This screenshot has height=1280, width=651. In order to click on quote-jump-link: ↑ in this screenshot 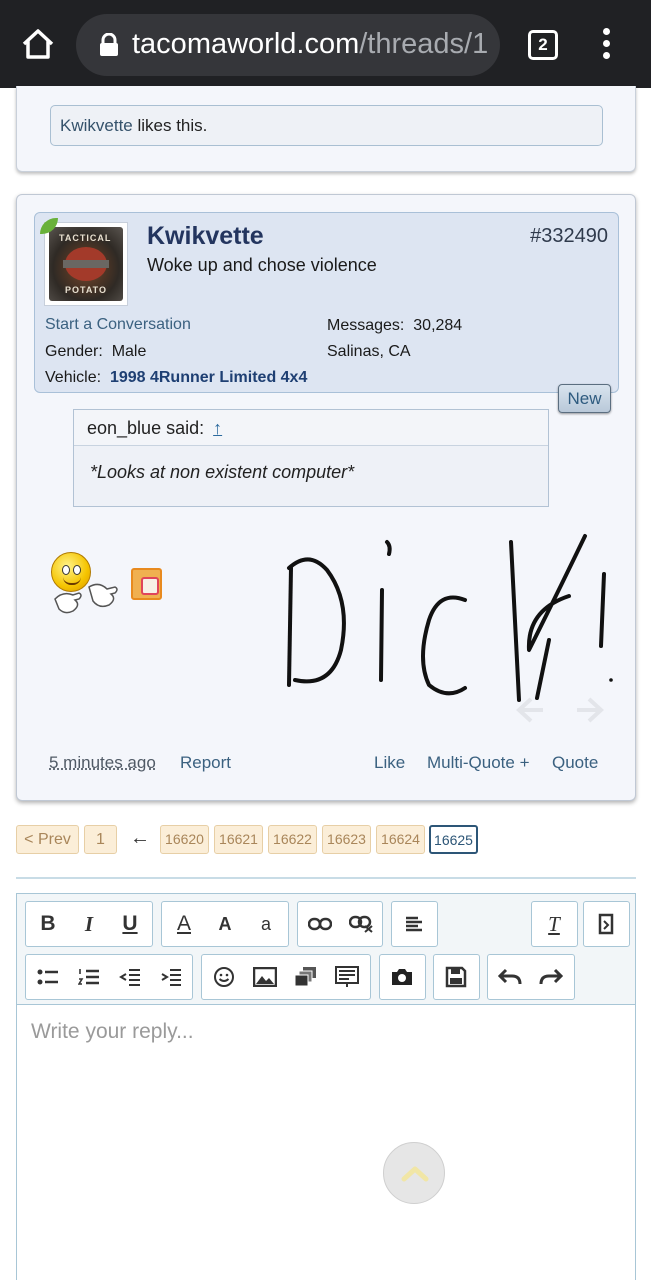, I will do `click(217, 428)`.